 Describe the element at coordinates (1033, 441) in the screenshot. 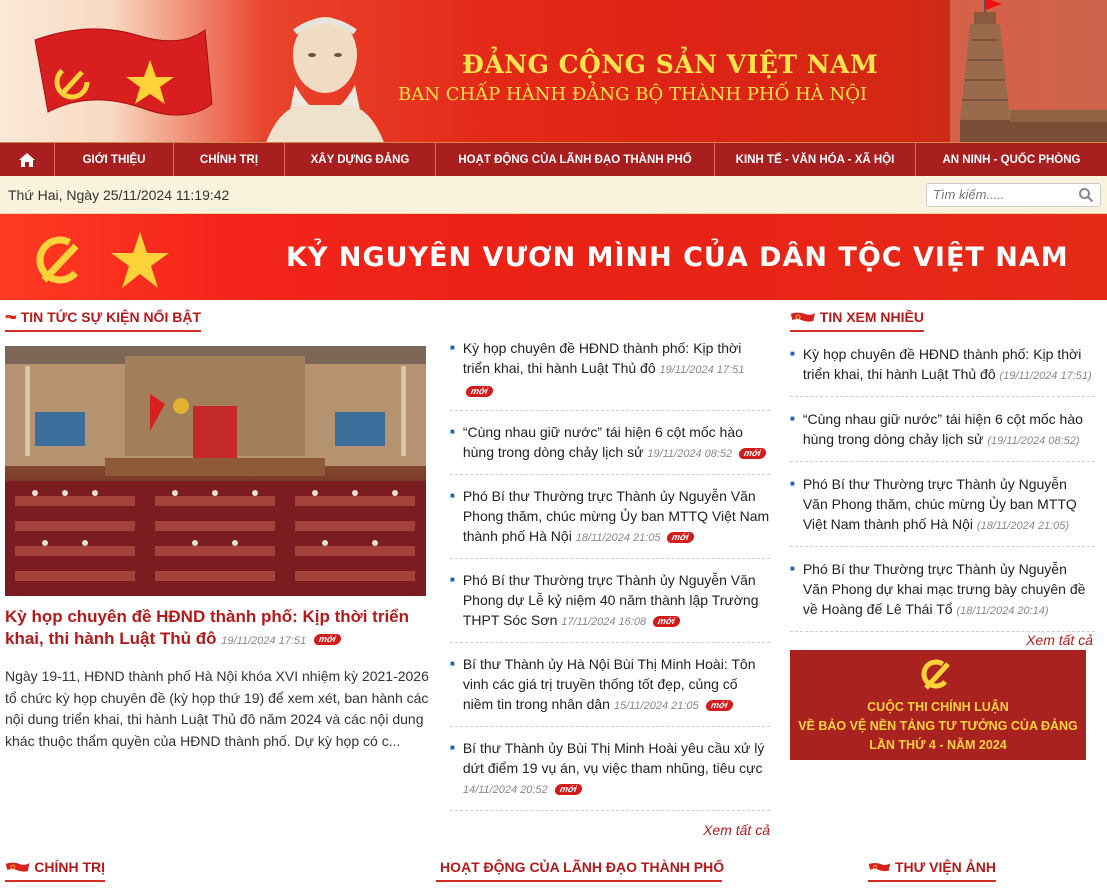

I see `popular-date: (19/11/2024 08:52)` at that location.